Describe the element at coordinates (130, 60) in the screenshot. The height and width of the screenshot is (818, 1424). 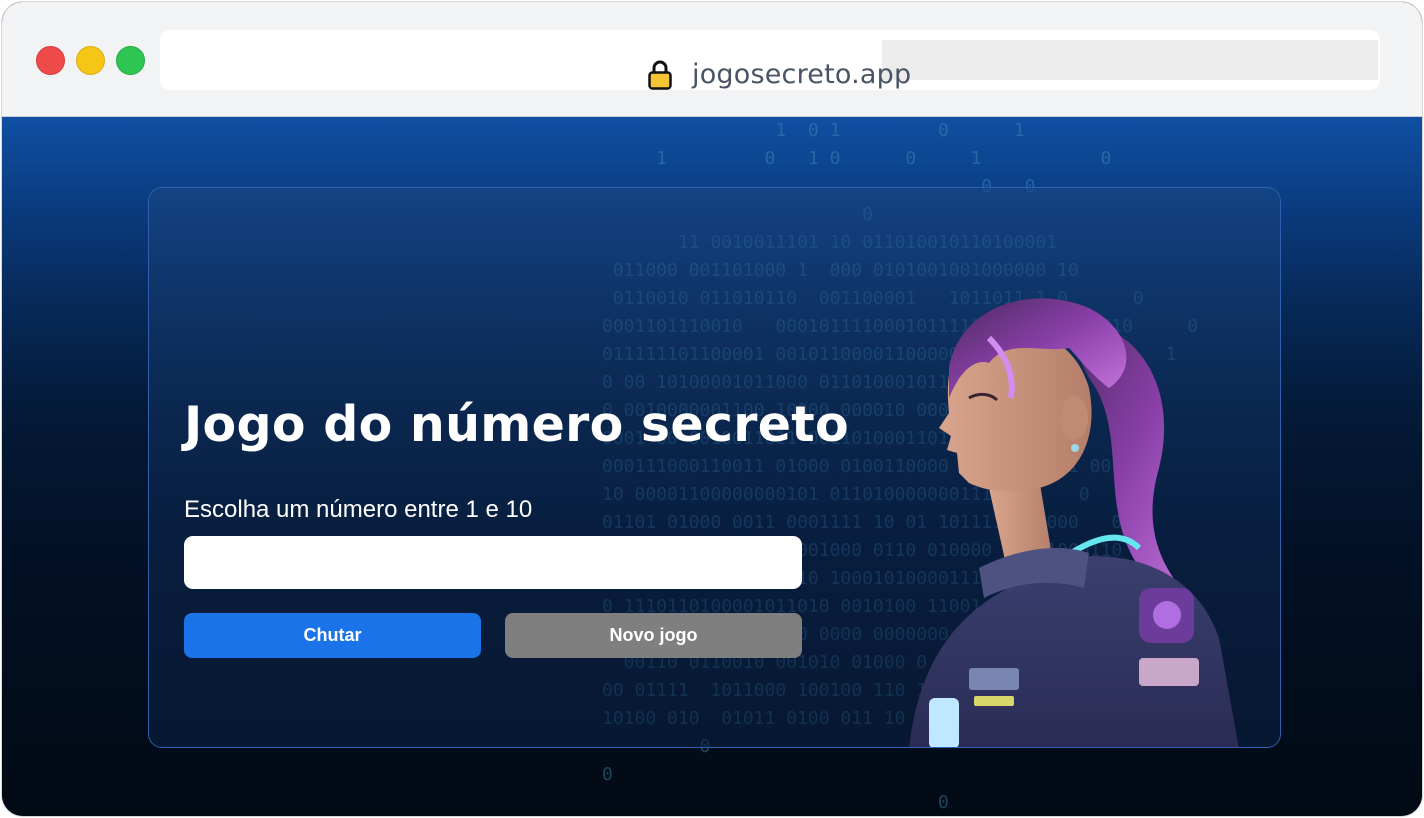
I see `maximize-window-button` at that location.